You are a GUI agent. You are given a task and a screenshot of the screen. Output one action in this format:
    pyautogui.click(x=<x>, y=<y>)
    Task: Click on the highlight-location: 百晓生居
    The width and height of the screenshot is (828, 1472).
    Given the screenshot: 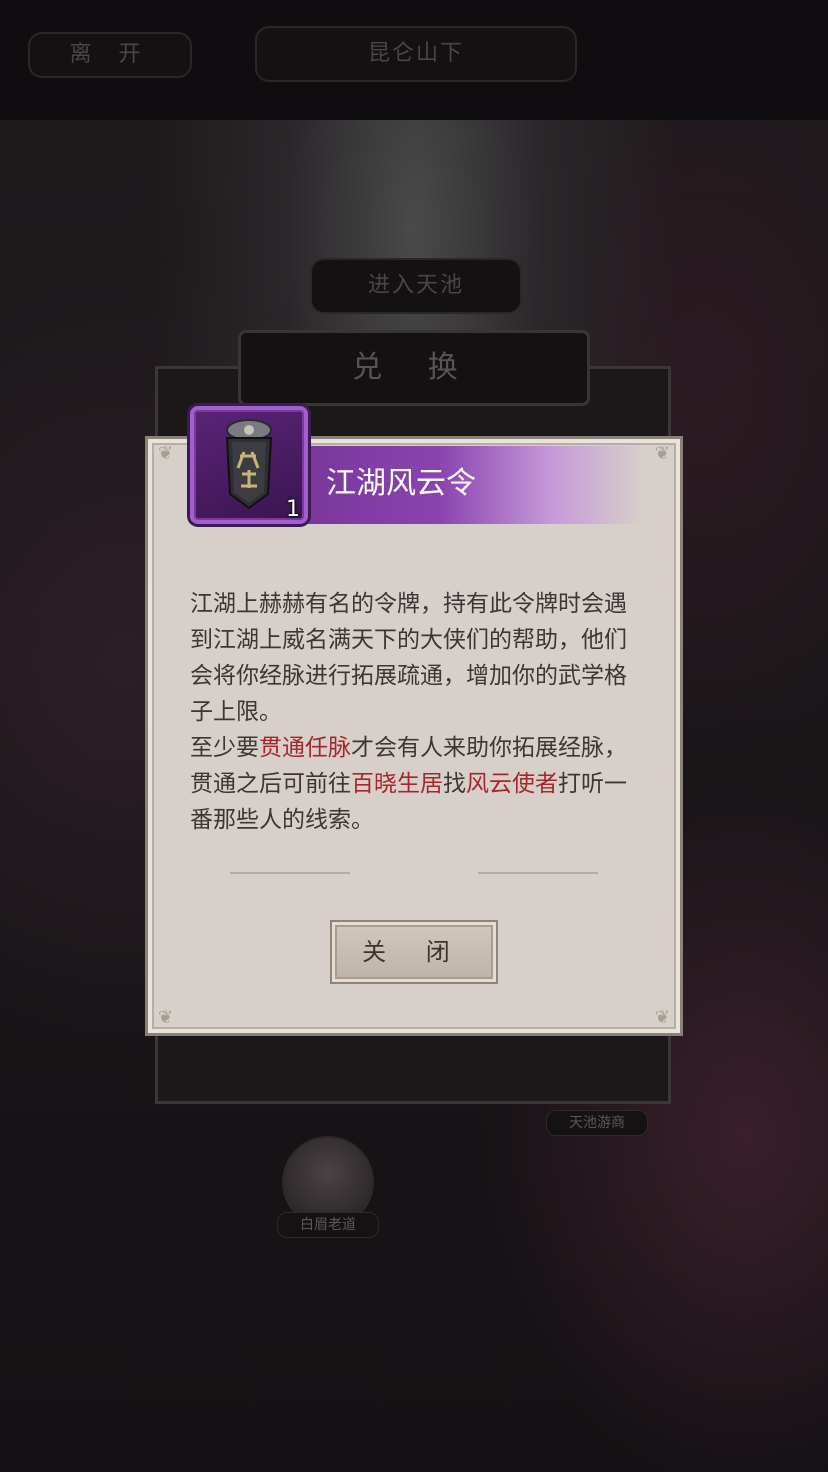 What is the action you would take?
    pyautogui.click(x=397, y=784)
    